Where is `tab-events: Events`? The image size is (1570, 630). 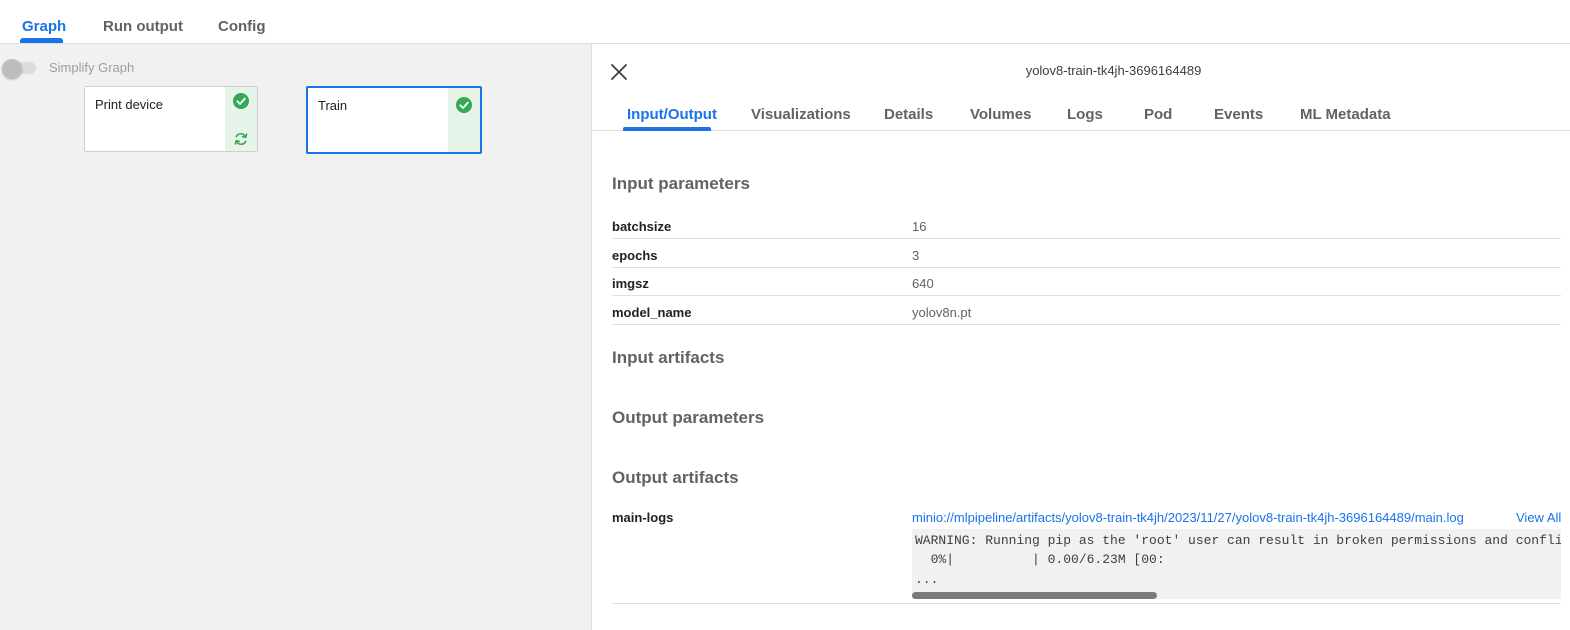
tab-events: Events is located at coordinates (1238, 114).